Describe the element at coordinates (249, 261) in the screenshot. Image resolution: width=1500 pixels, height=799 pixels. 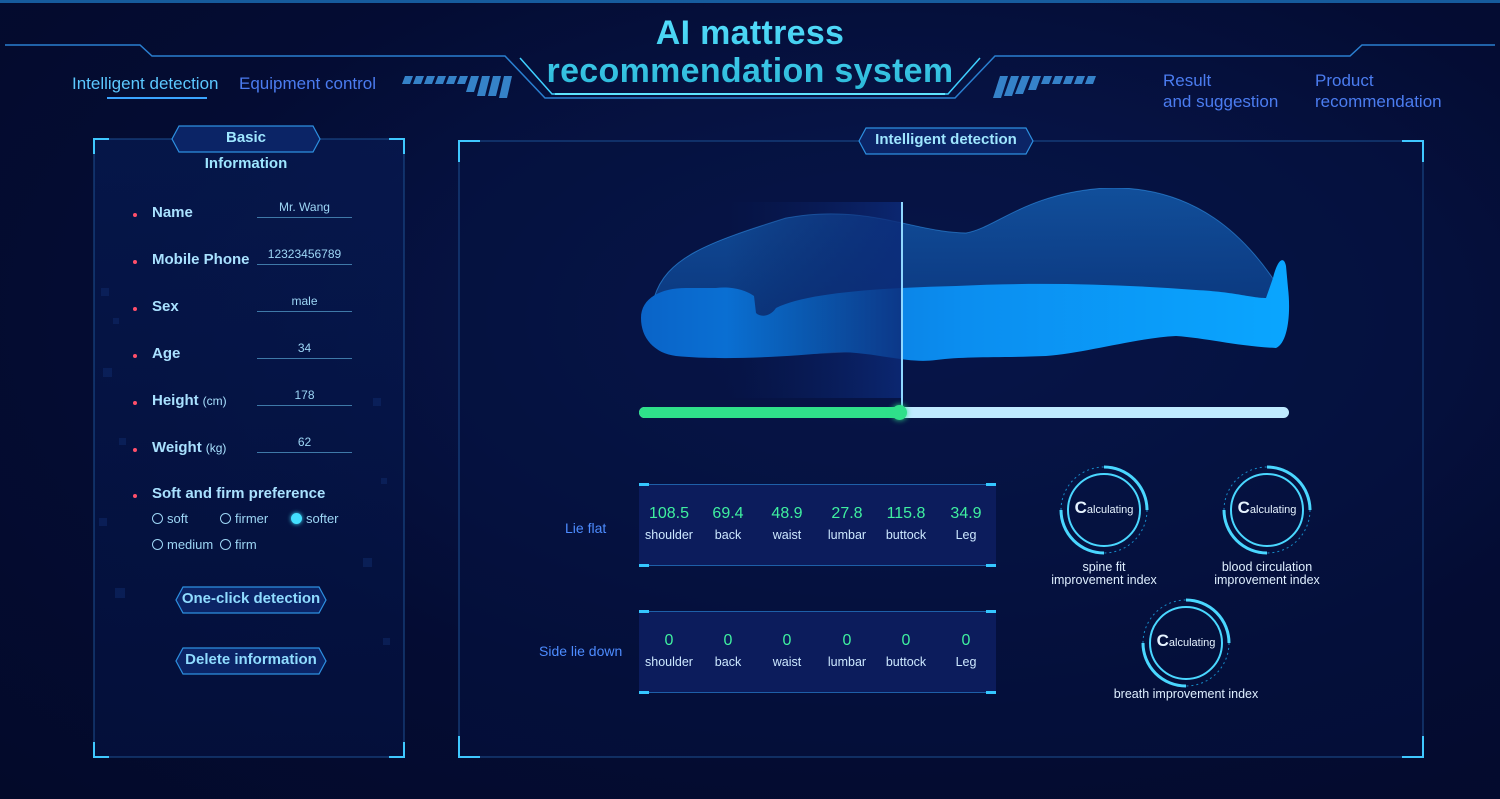
I see `field-mobile-phone: Mobile Phone` at that location.